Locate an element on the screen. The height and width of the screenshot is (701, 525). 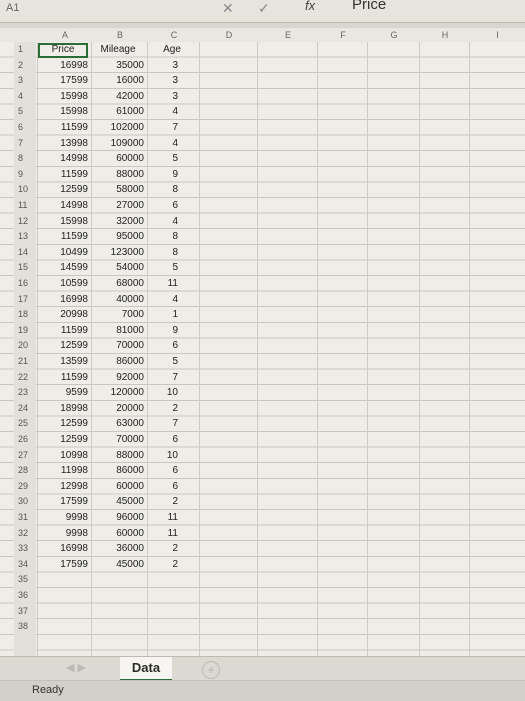
row-header: 11 is located at coordinates (25, 205).